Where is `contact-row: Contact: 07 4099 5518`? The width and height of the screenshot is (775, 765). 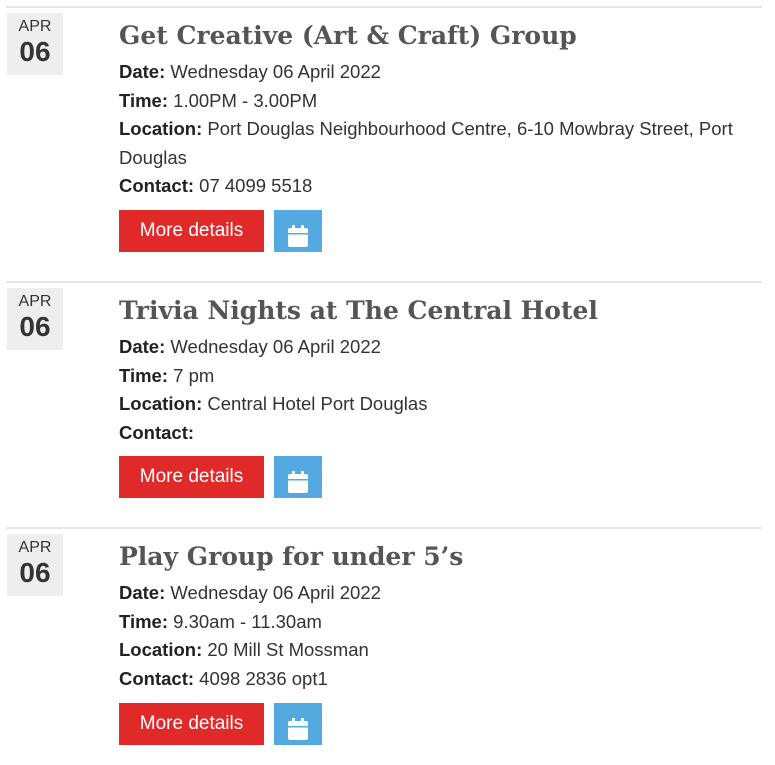
contact-row: Contact: 07 4099 5518 is located at coordinates (429, 186).